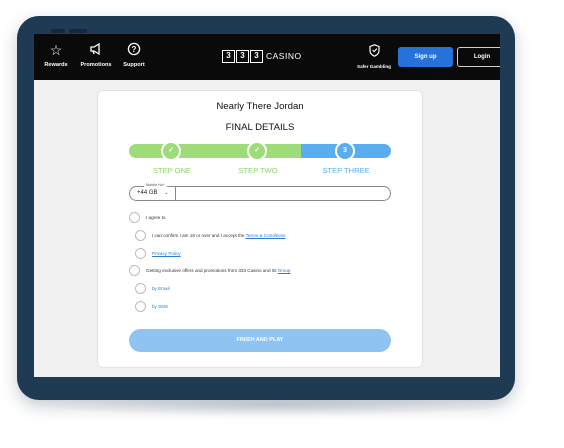  I want to click on offers-radio, so click(134, 270).